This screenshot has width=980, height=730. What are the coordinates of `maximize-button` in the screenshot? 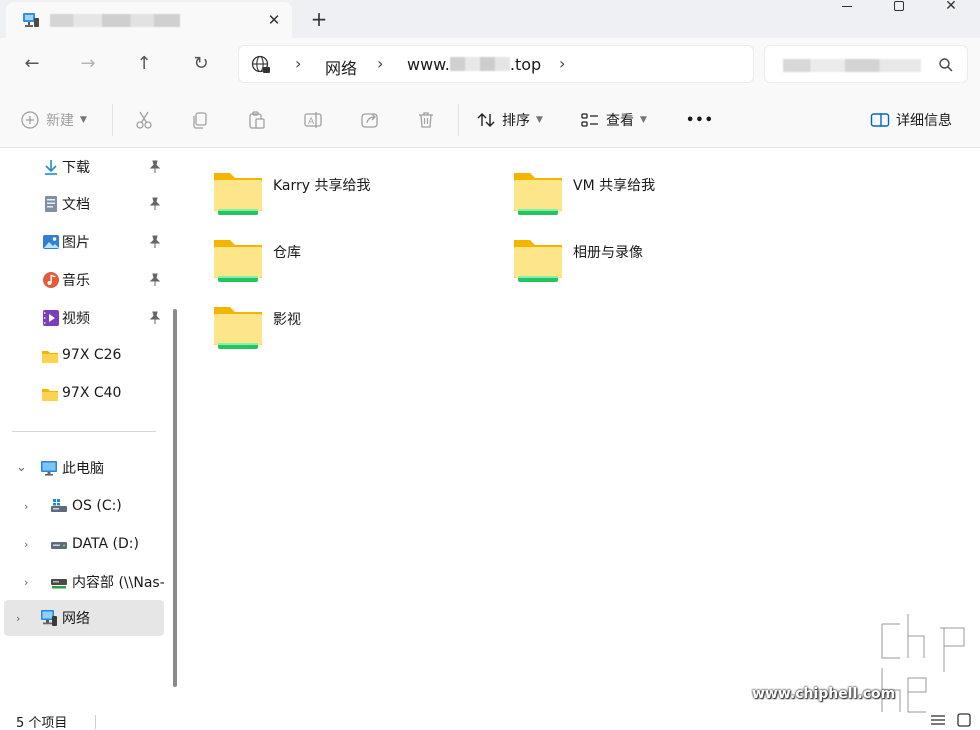 It's located at (899, 7).